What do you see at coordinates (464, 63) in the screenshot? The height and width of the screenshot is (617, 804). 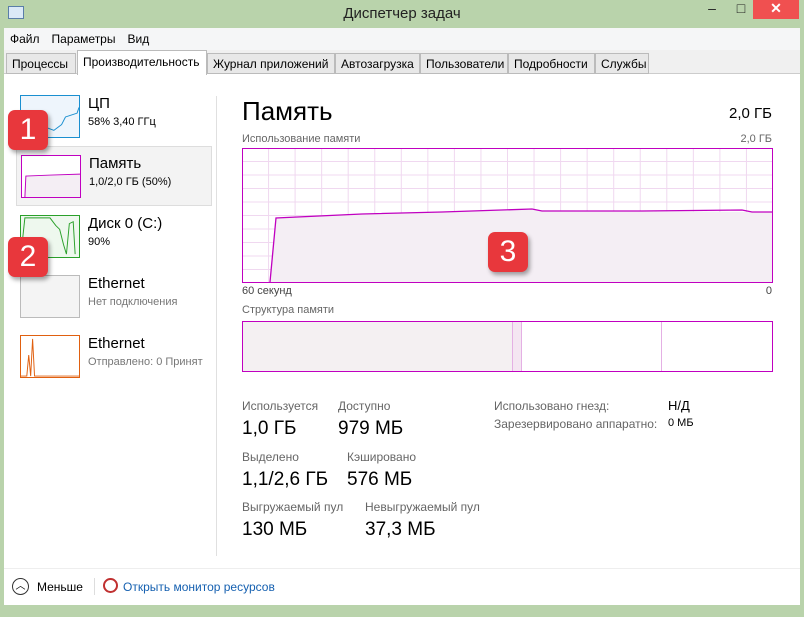 I see `tab-users: Пользователи` at bounding box center [464, 63].